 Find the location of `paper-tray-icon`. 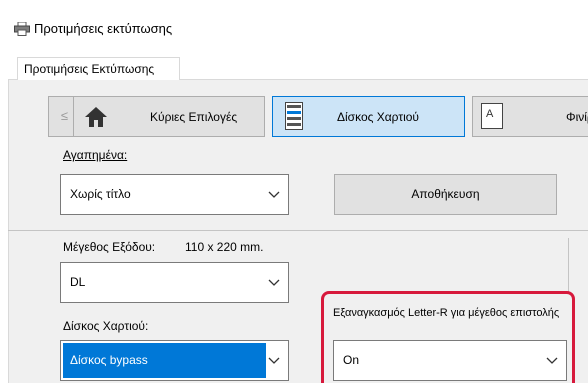

paper-tray-icon is located at coordinates (294, 116).